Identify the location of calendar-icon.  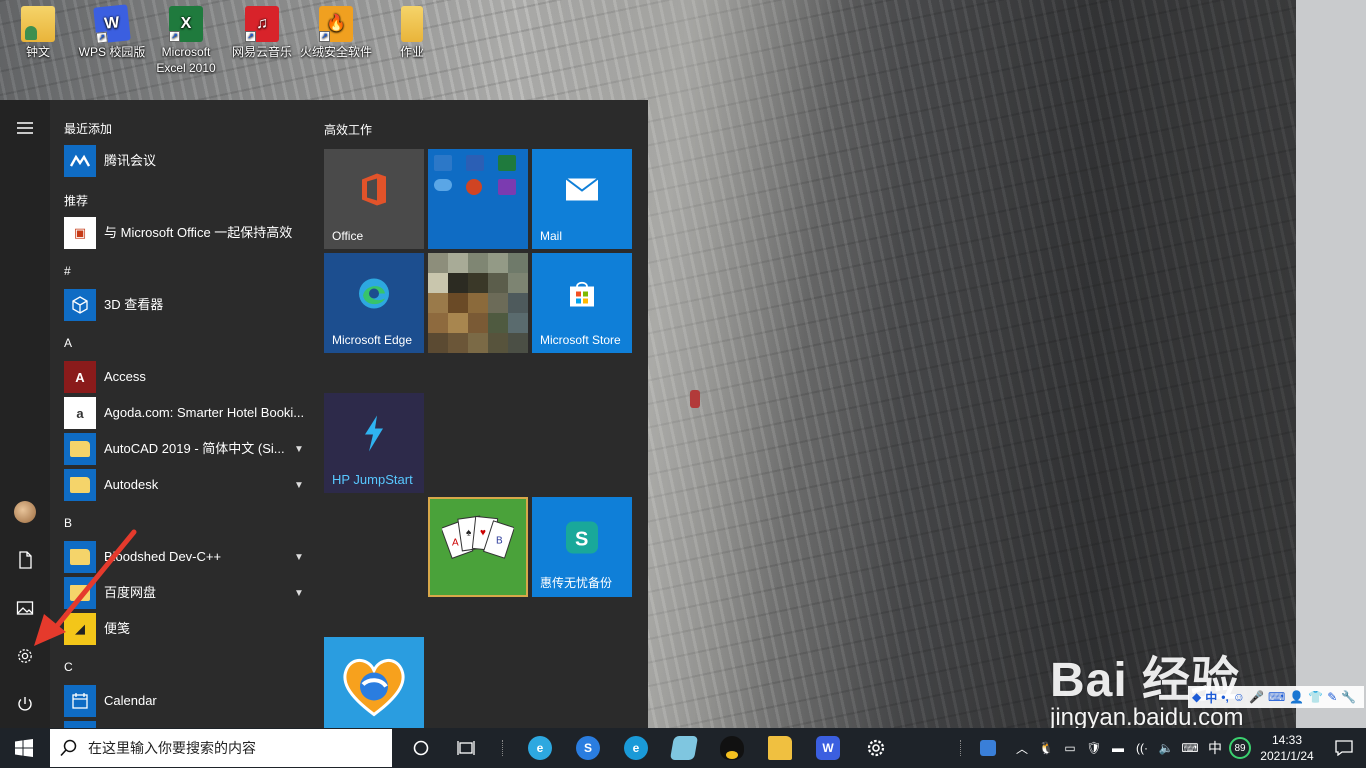
(80, 701).